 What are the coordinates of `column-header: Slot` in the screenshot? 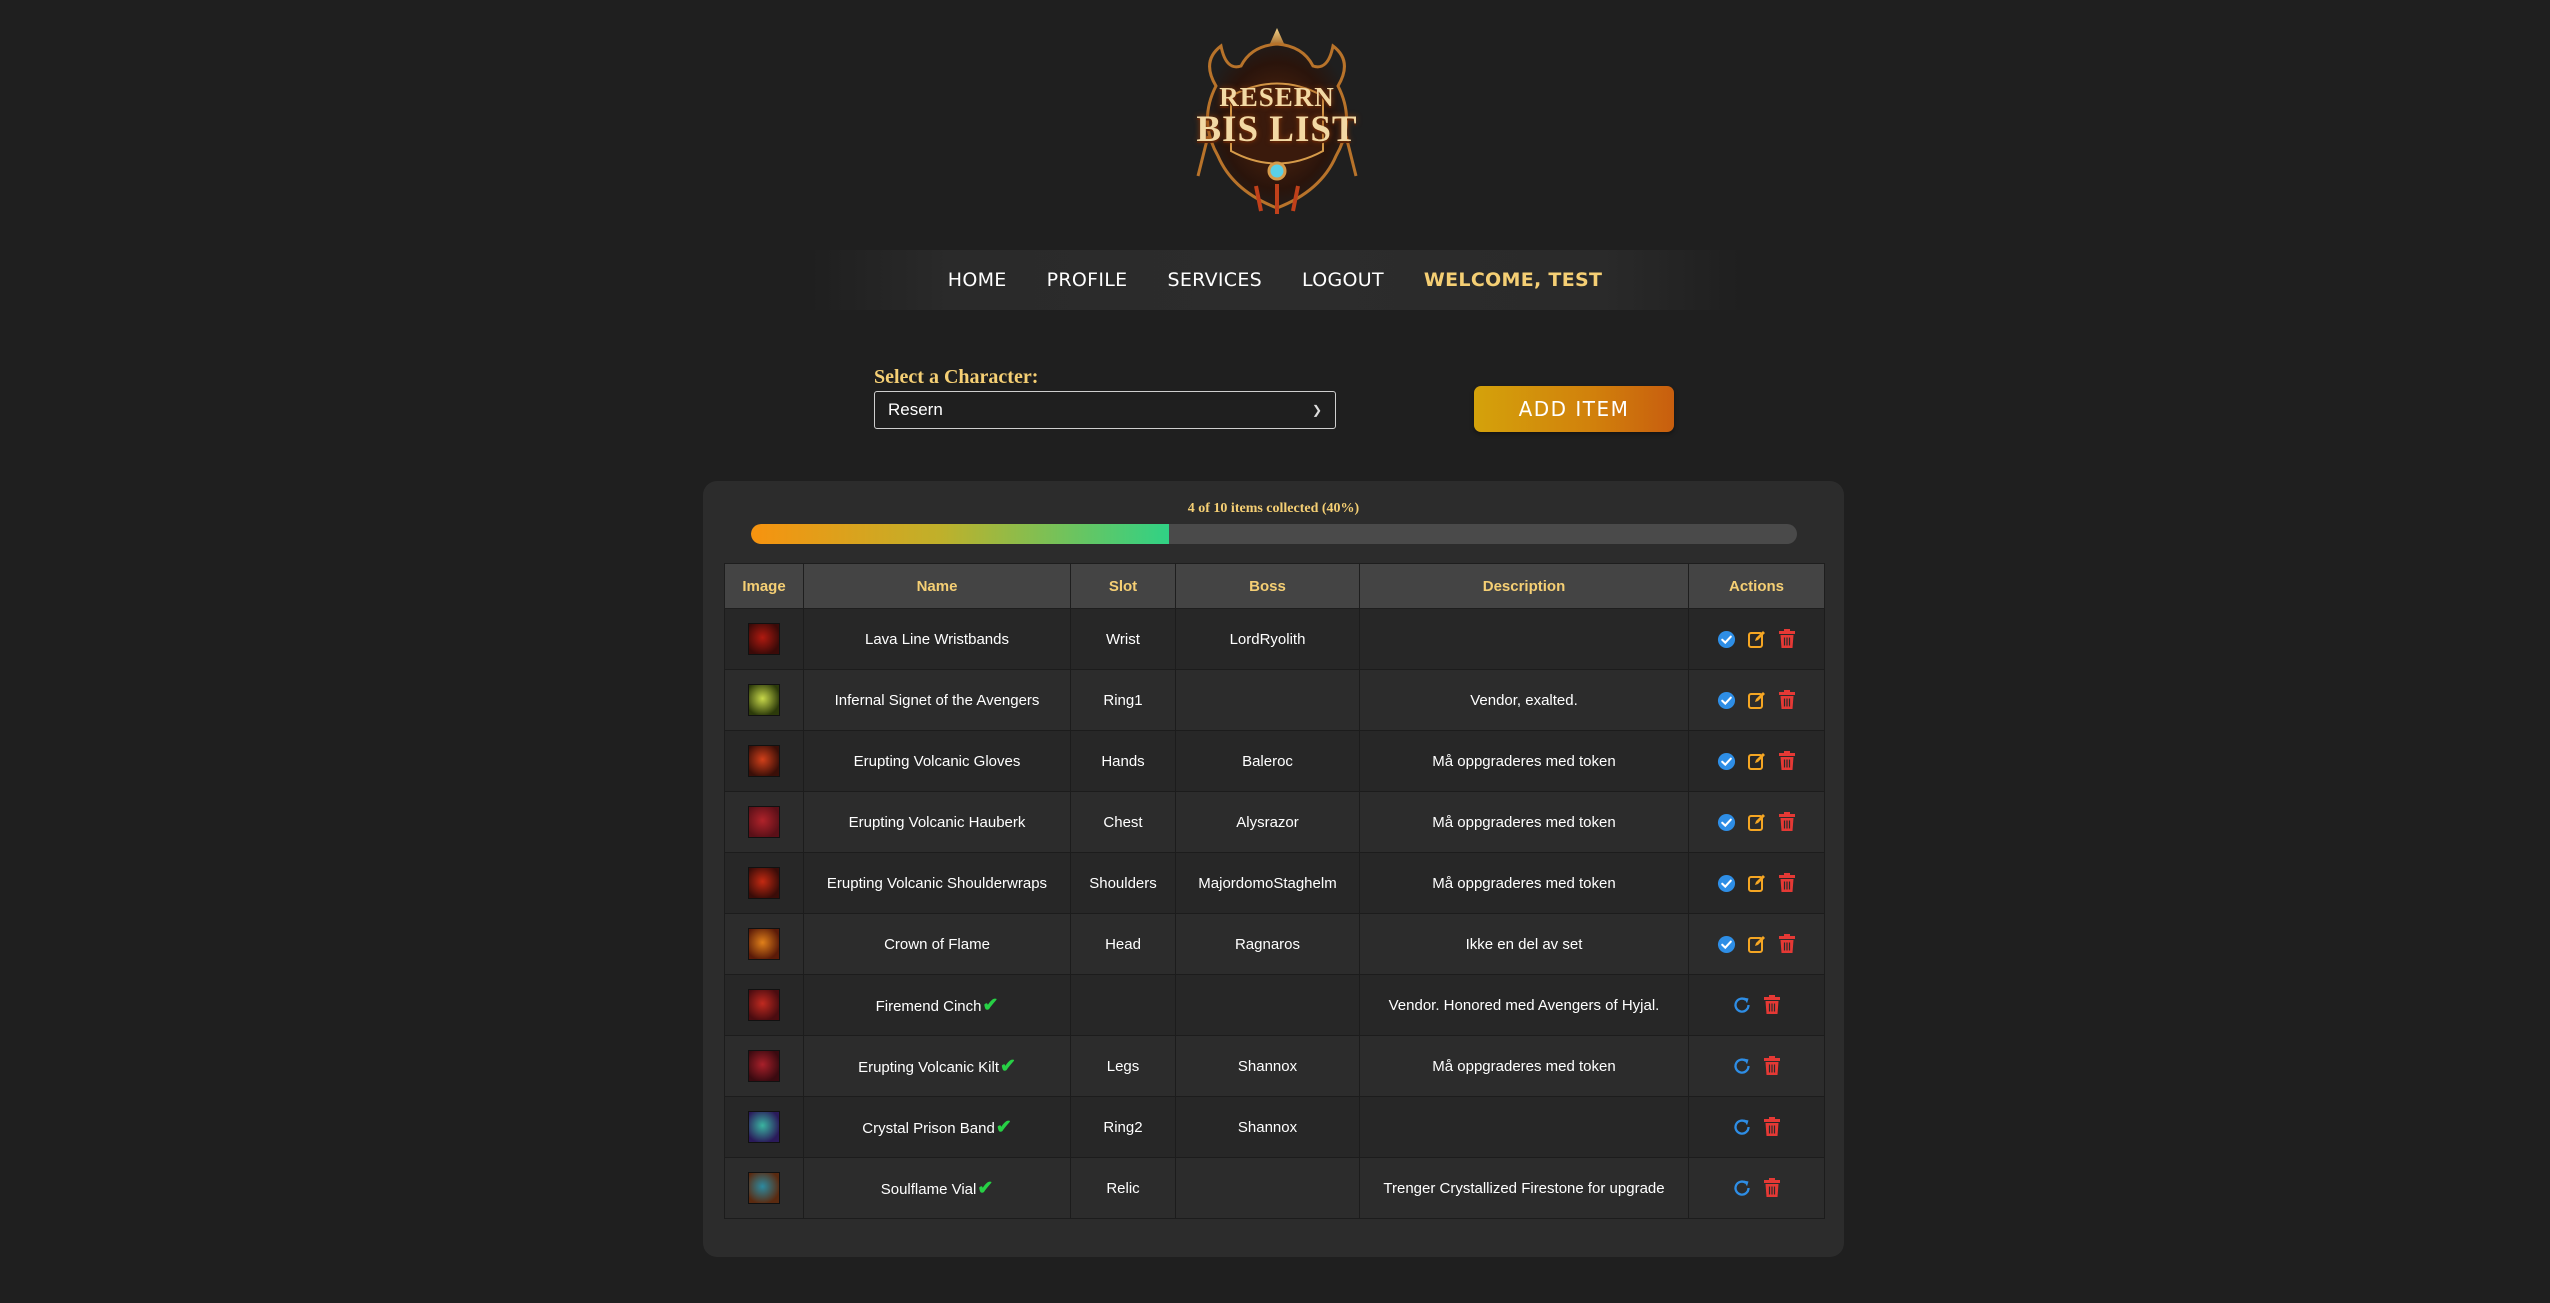 It's located at (1123, 586).